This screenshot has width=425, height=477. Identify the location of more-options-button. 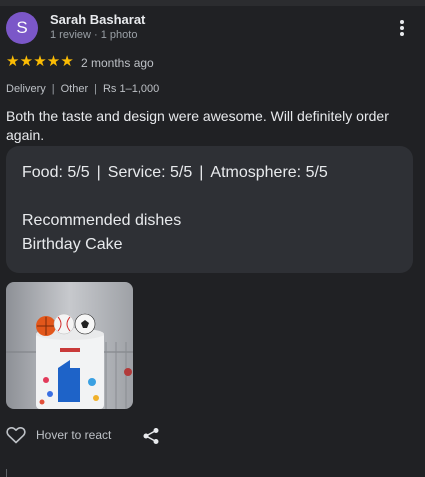
(402, 28).